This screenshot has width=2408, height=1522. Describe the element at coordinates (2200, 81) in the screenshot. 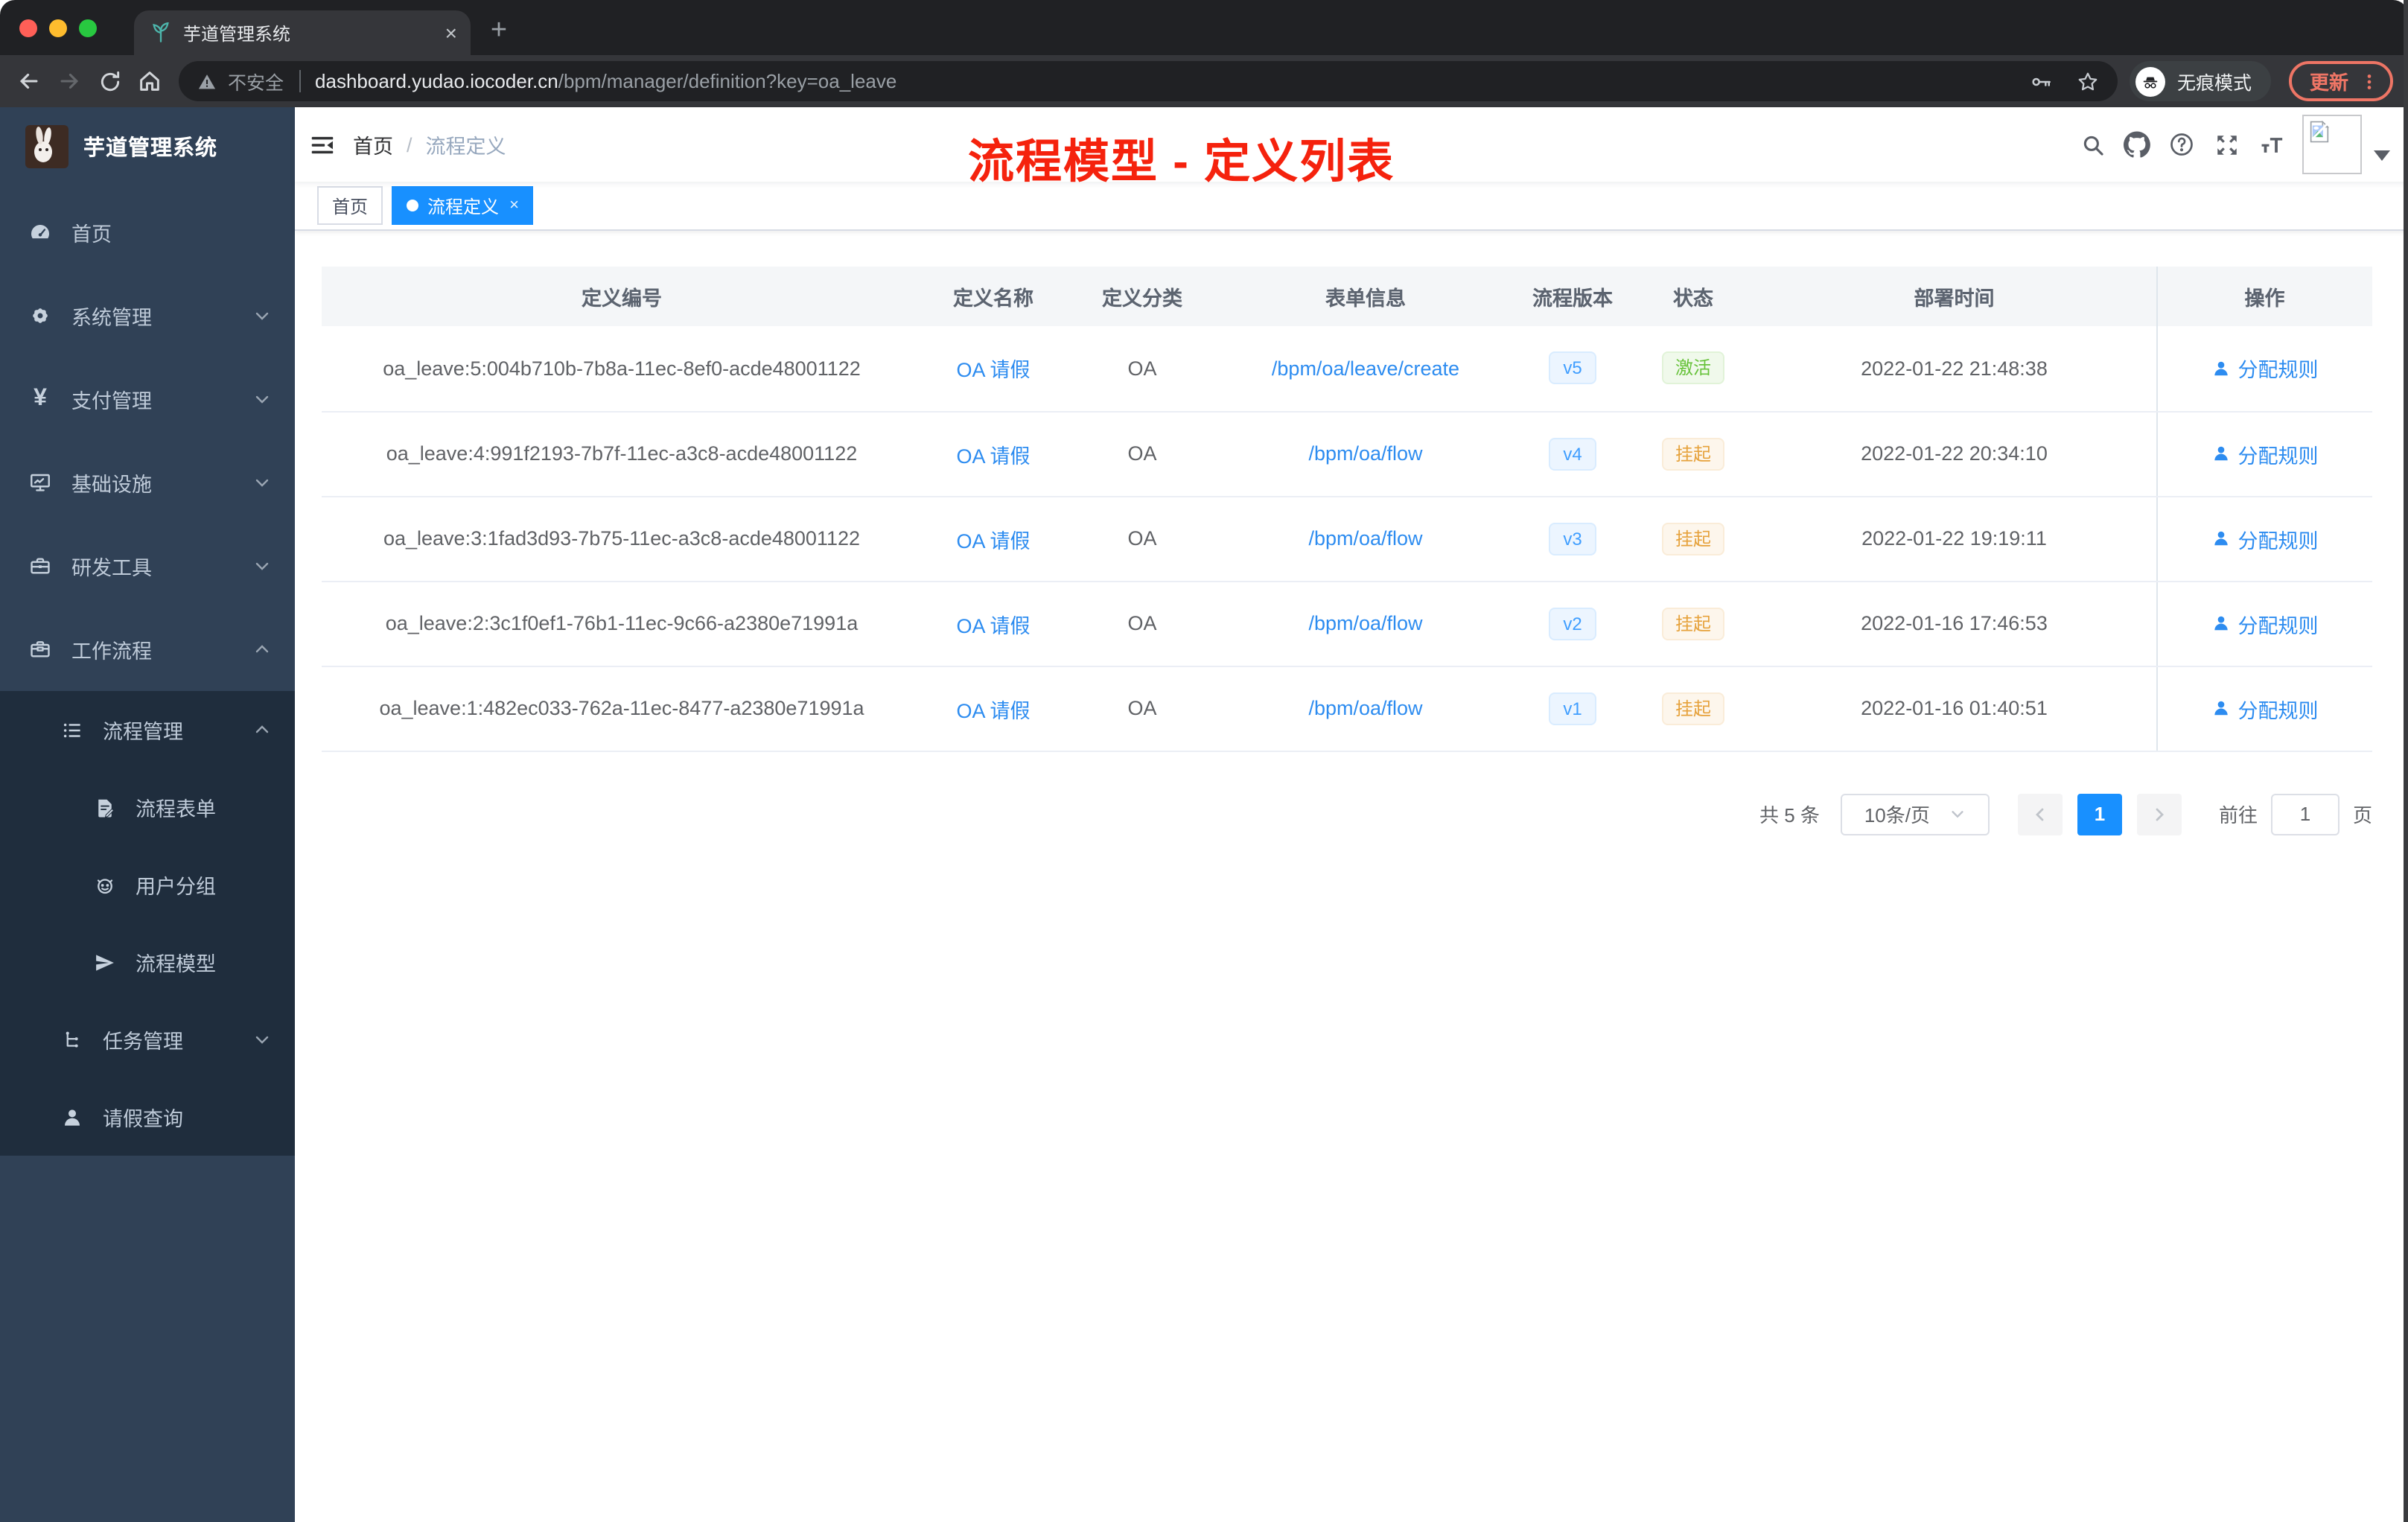

I see `incognito-badge: 无痕模式` at that location.